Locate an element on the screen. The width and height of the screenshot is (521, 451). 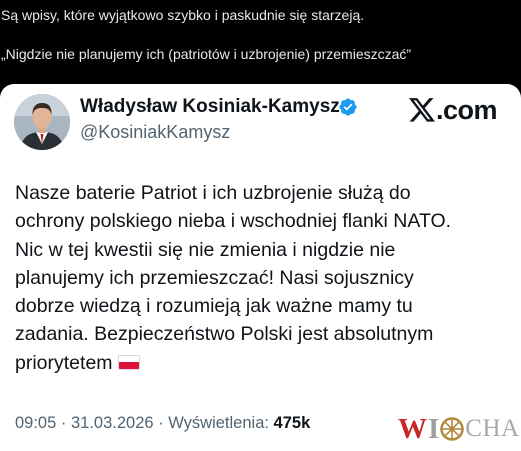
views-label: Wyświetlenia: is located at coordinates (218, 423).